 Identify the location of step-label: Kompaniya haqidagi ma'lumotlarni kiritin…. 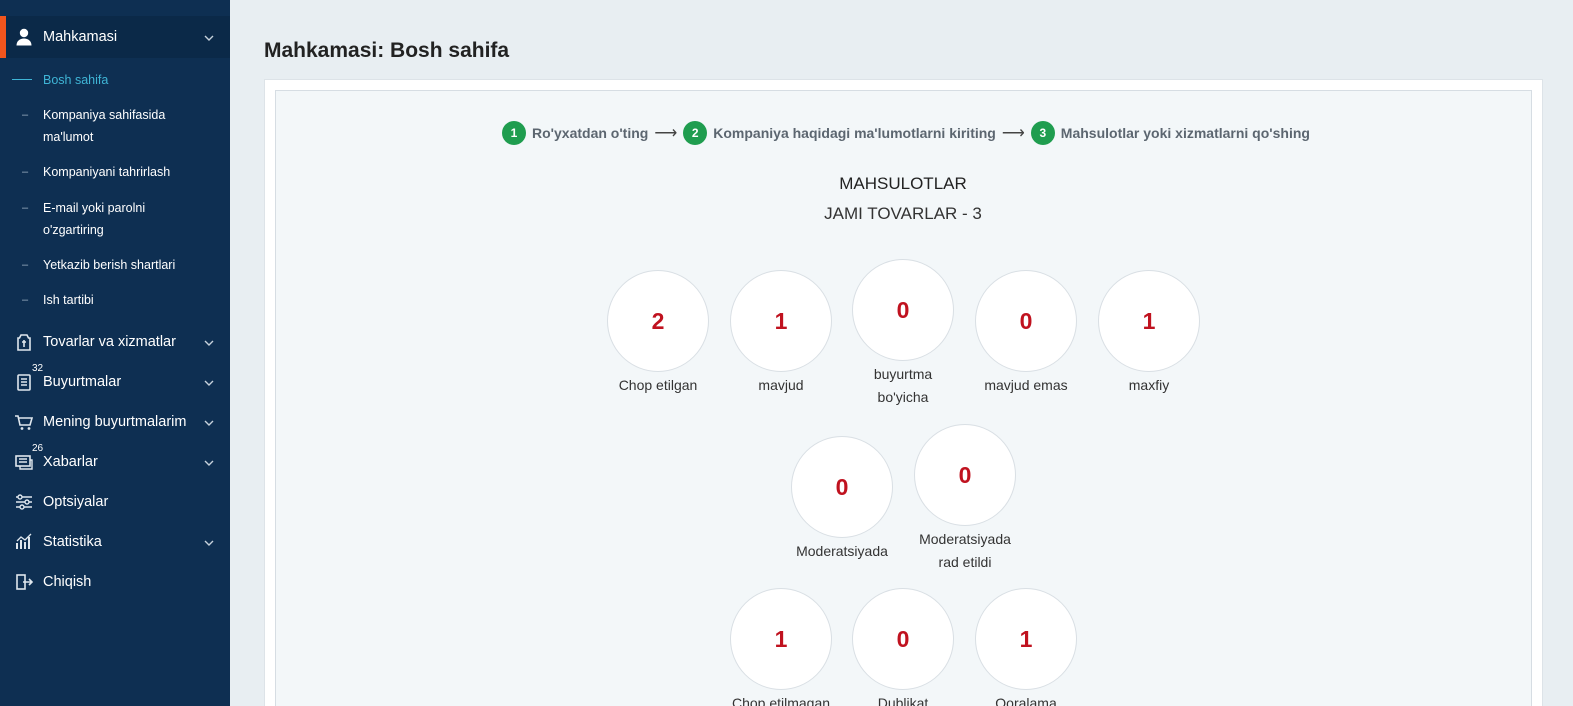
(854, 133).